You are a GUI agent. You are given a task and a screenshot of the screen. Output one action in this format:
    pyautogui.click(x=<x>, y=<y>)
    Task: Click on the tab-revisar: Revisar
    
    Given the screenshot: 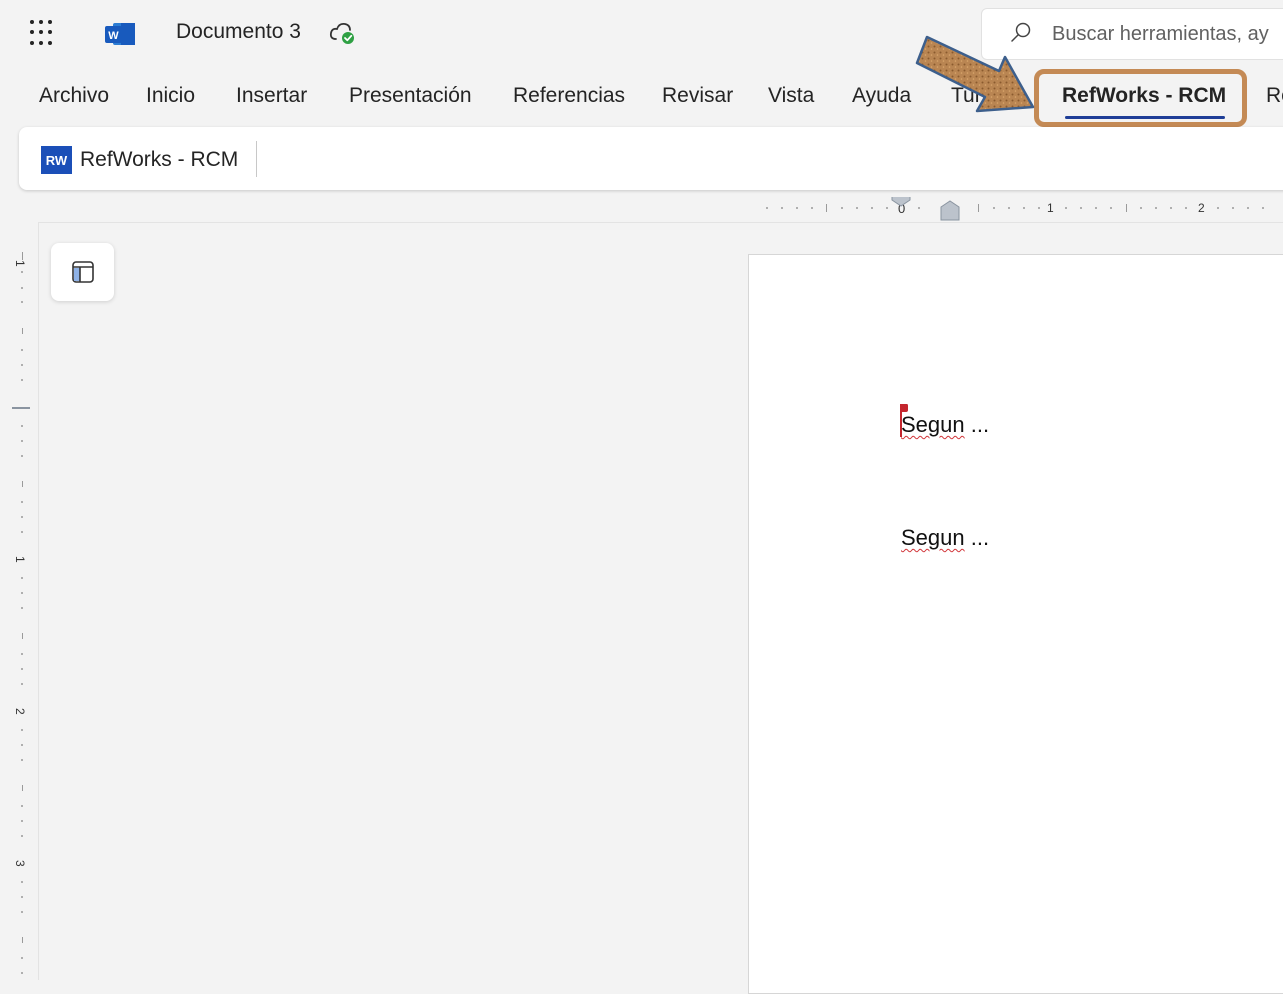 What is the action you would take?
    pyautogui.click(x=697, y=96)
    